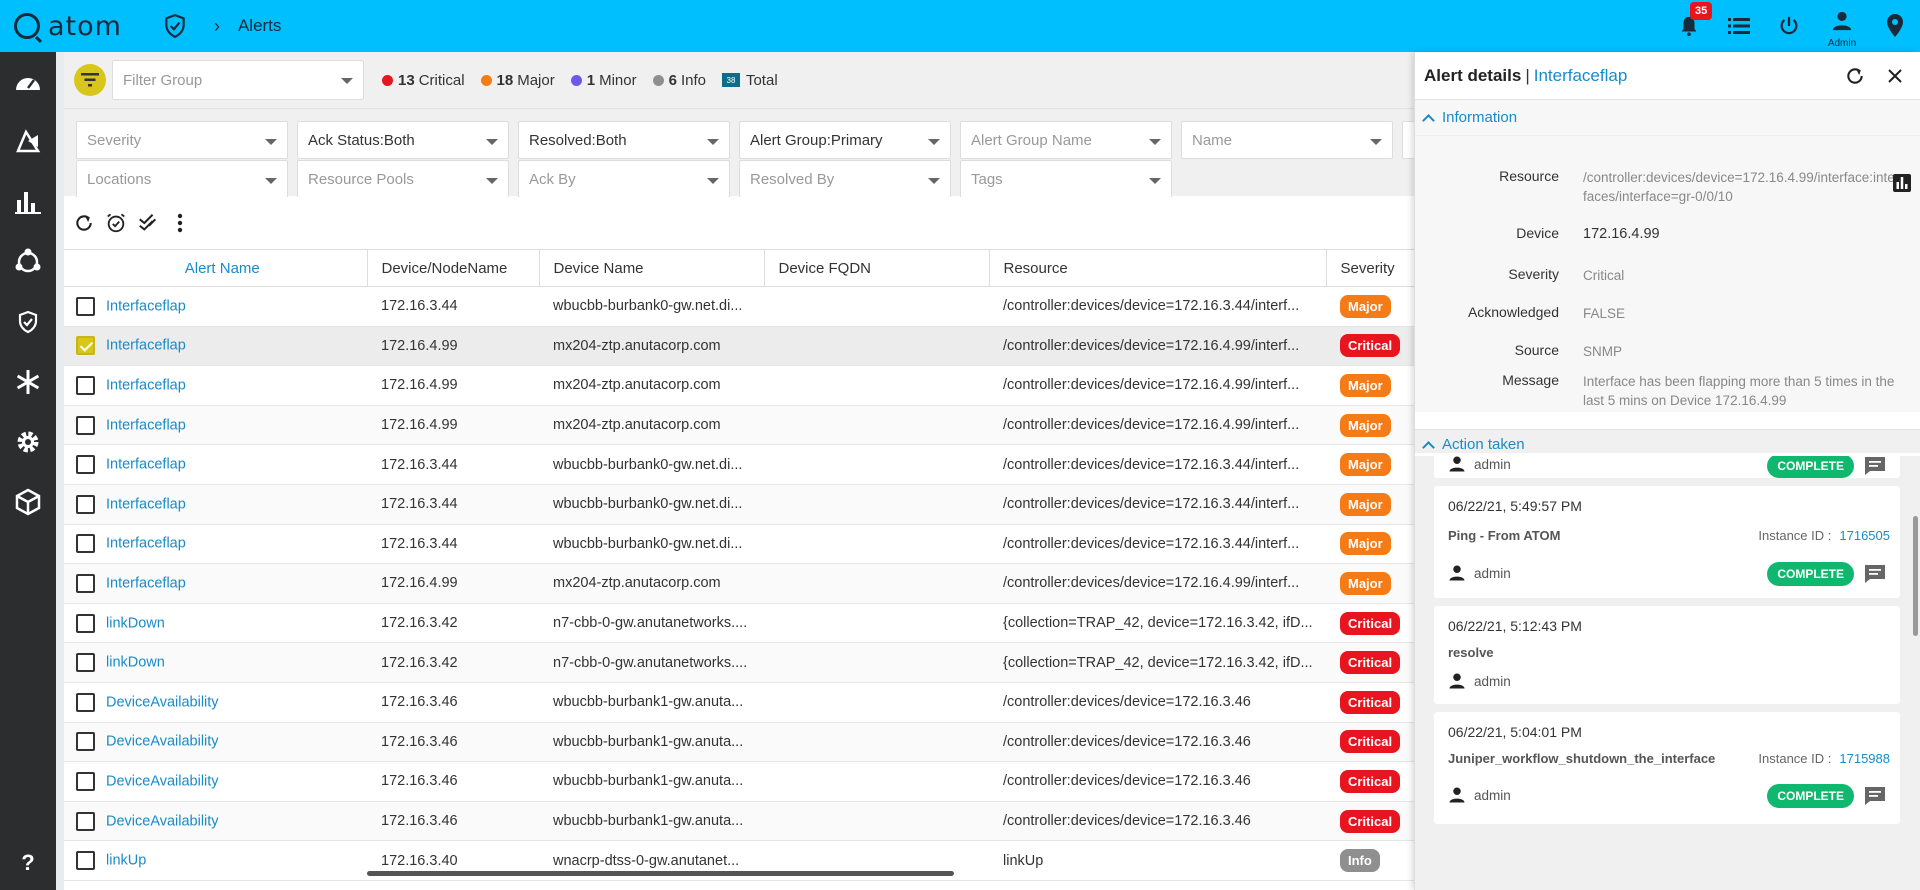 This screenshot has width=1920, height=890. I want to click on panel-close-button, so click(1895, 76).